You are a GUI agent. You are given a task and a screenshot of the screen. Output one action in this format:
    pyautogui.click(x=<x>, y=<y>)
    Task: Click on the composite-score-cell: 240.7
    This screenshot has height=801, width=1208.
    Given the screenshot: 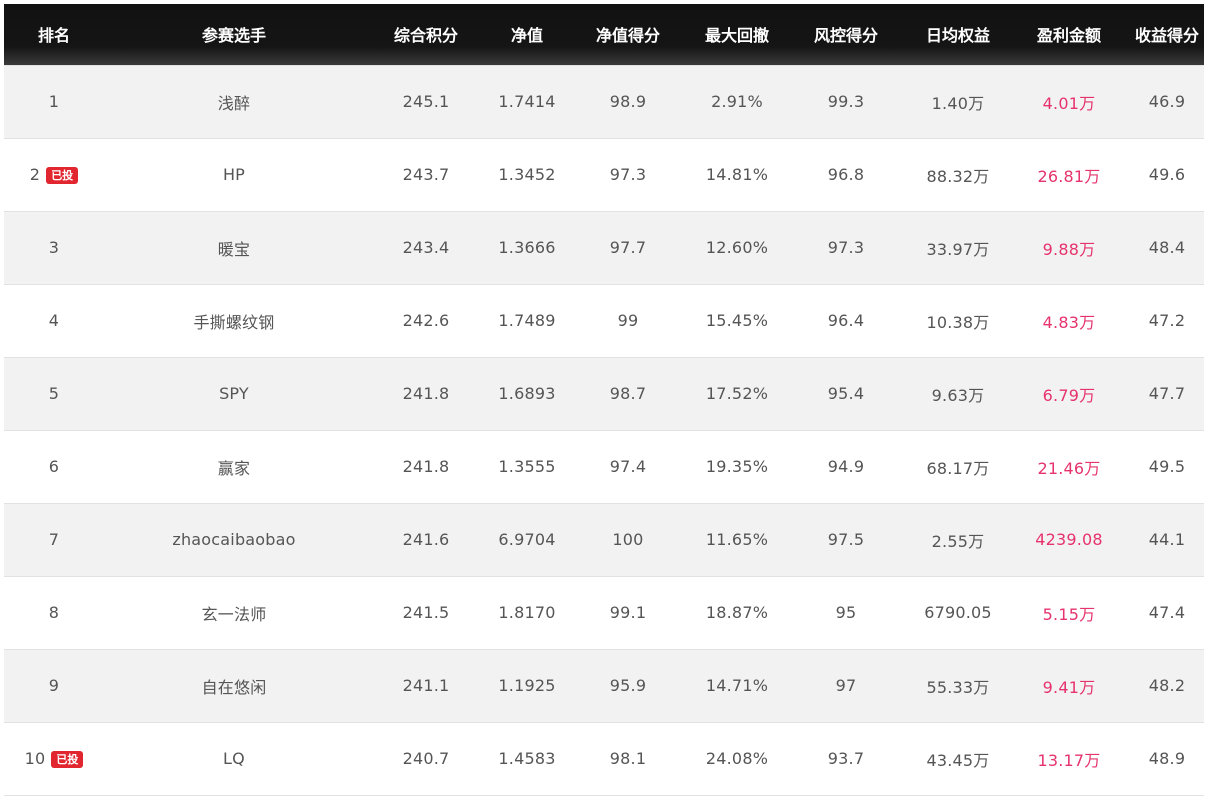 What is the action you would take?
    pyautogui.click(x=426, y=759)
    